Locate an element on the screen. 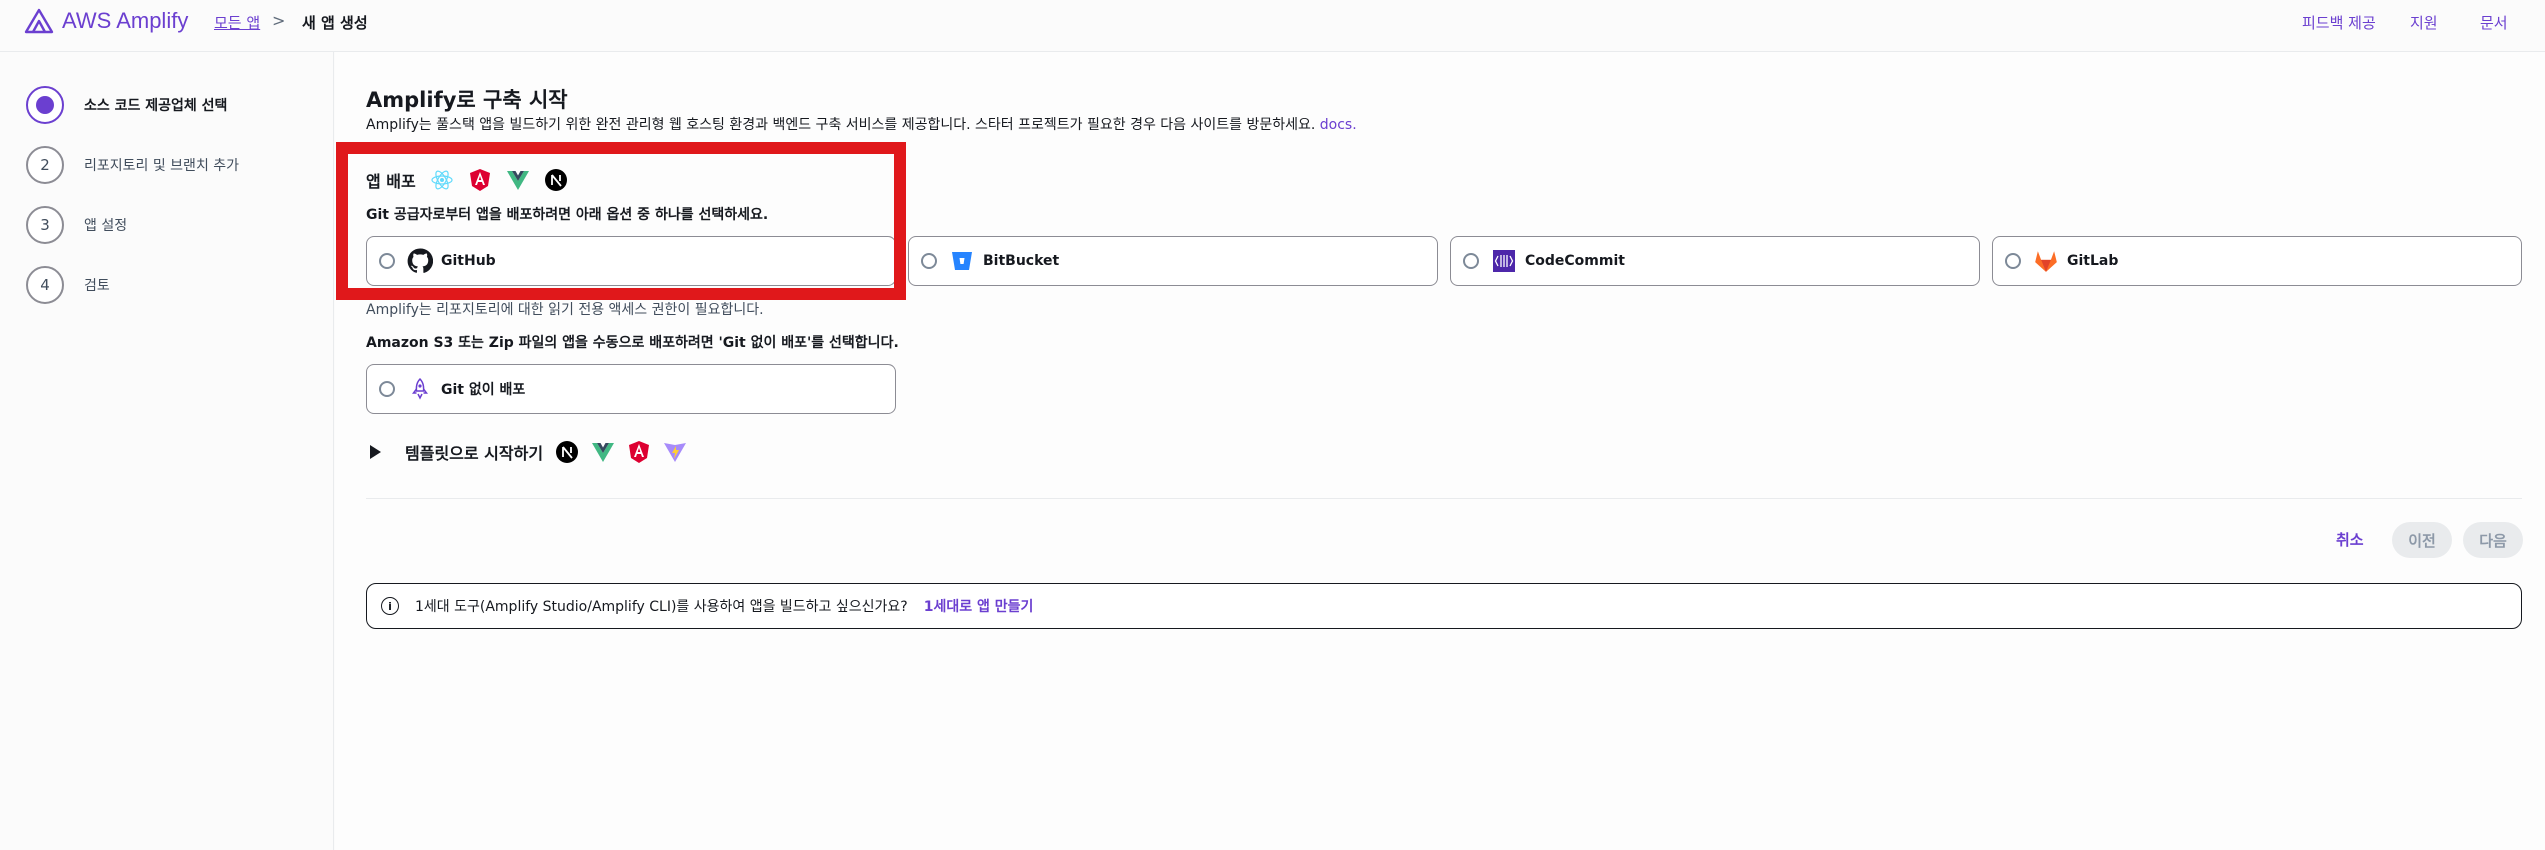  gitlab-icon is located at coordinates (2046, 261).